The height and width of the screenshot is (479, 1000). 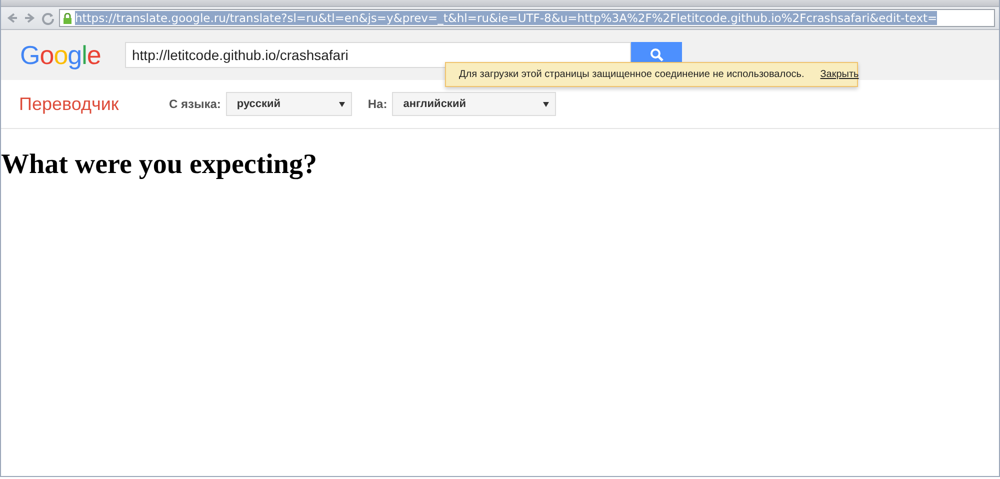 I want to click on source-language-label: С языка:, so click(x=195, y=104).